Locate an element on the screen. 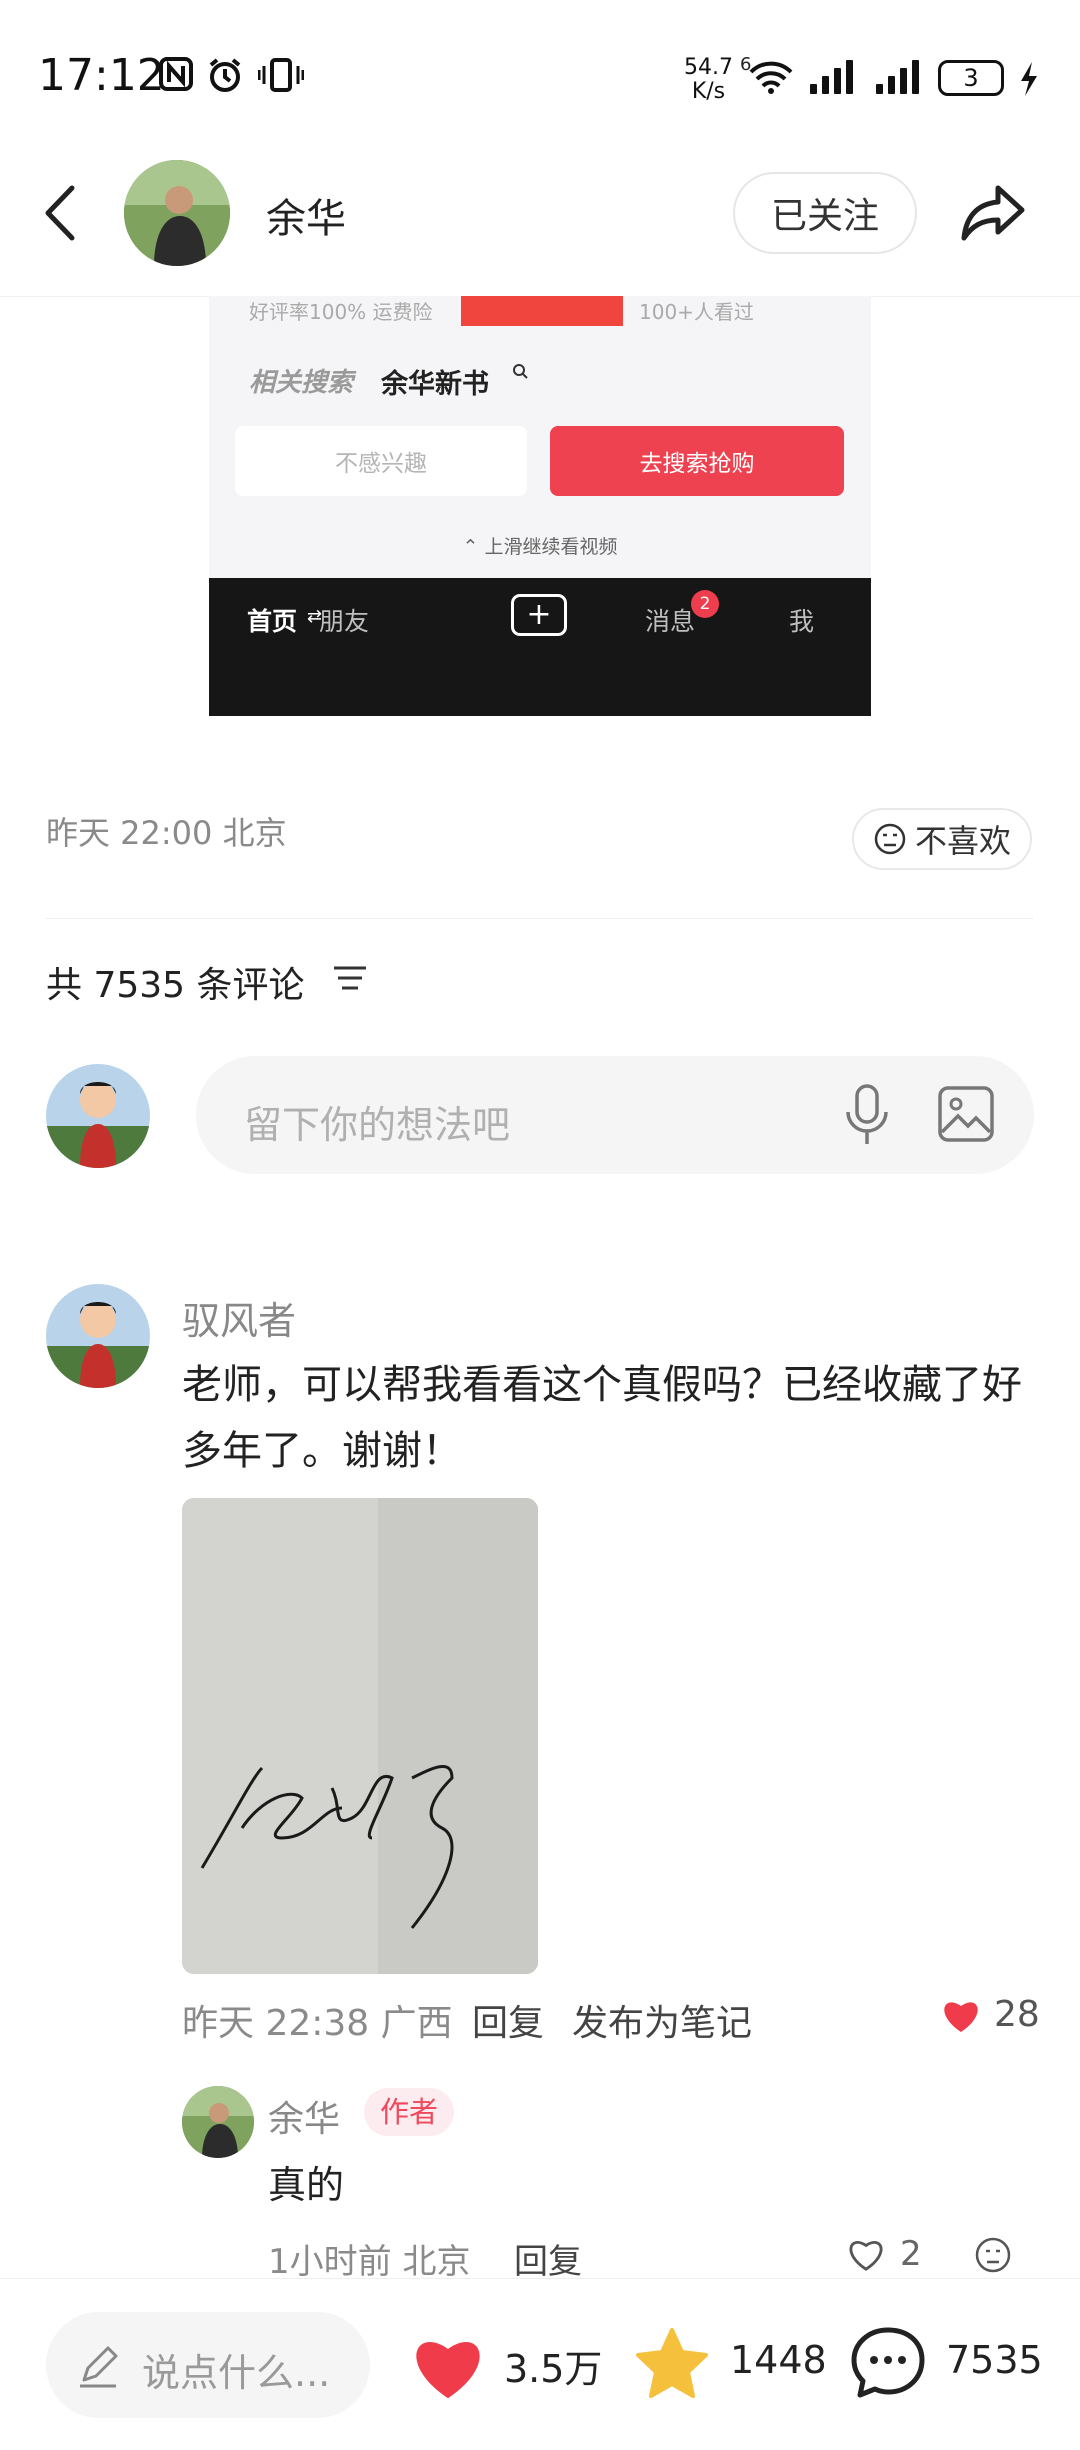  embedded-red-price is located at coordinates (542, 311).